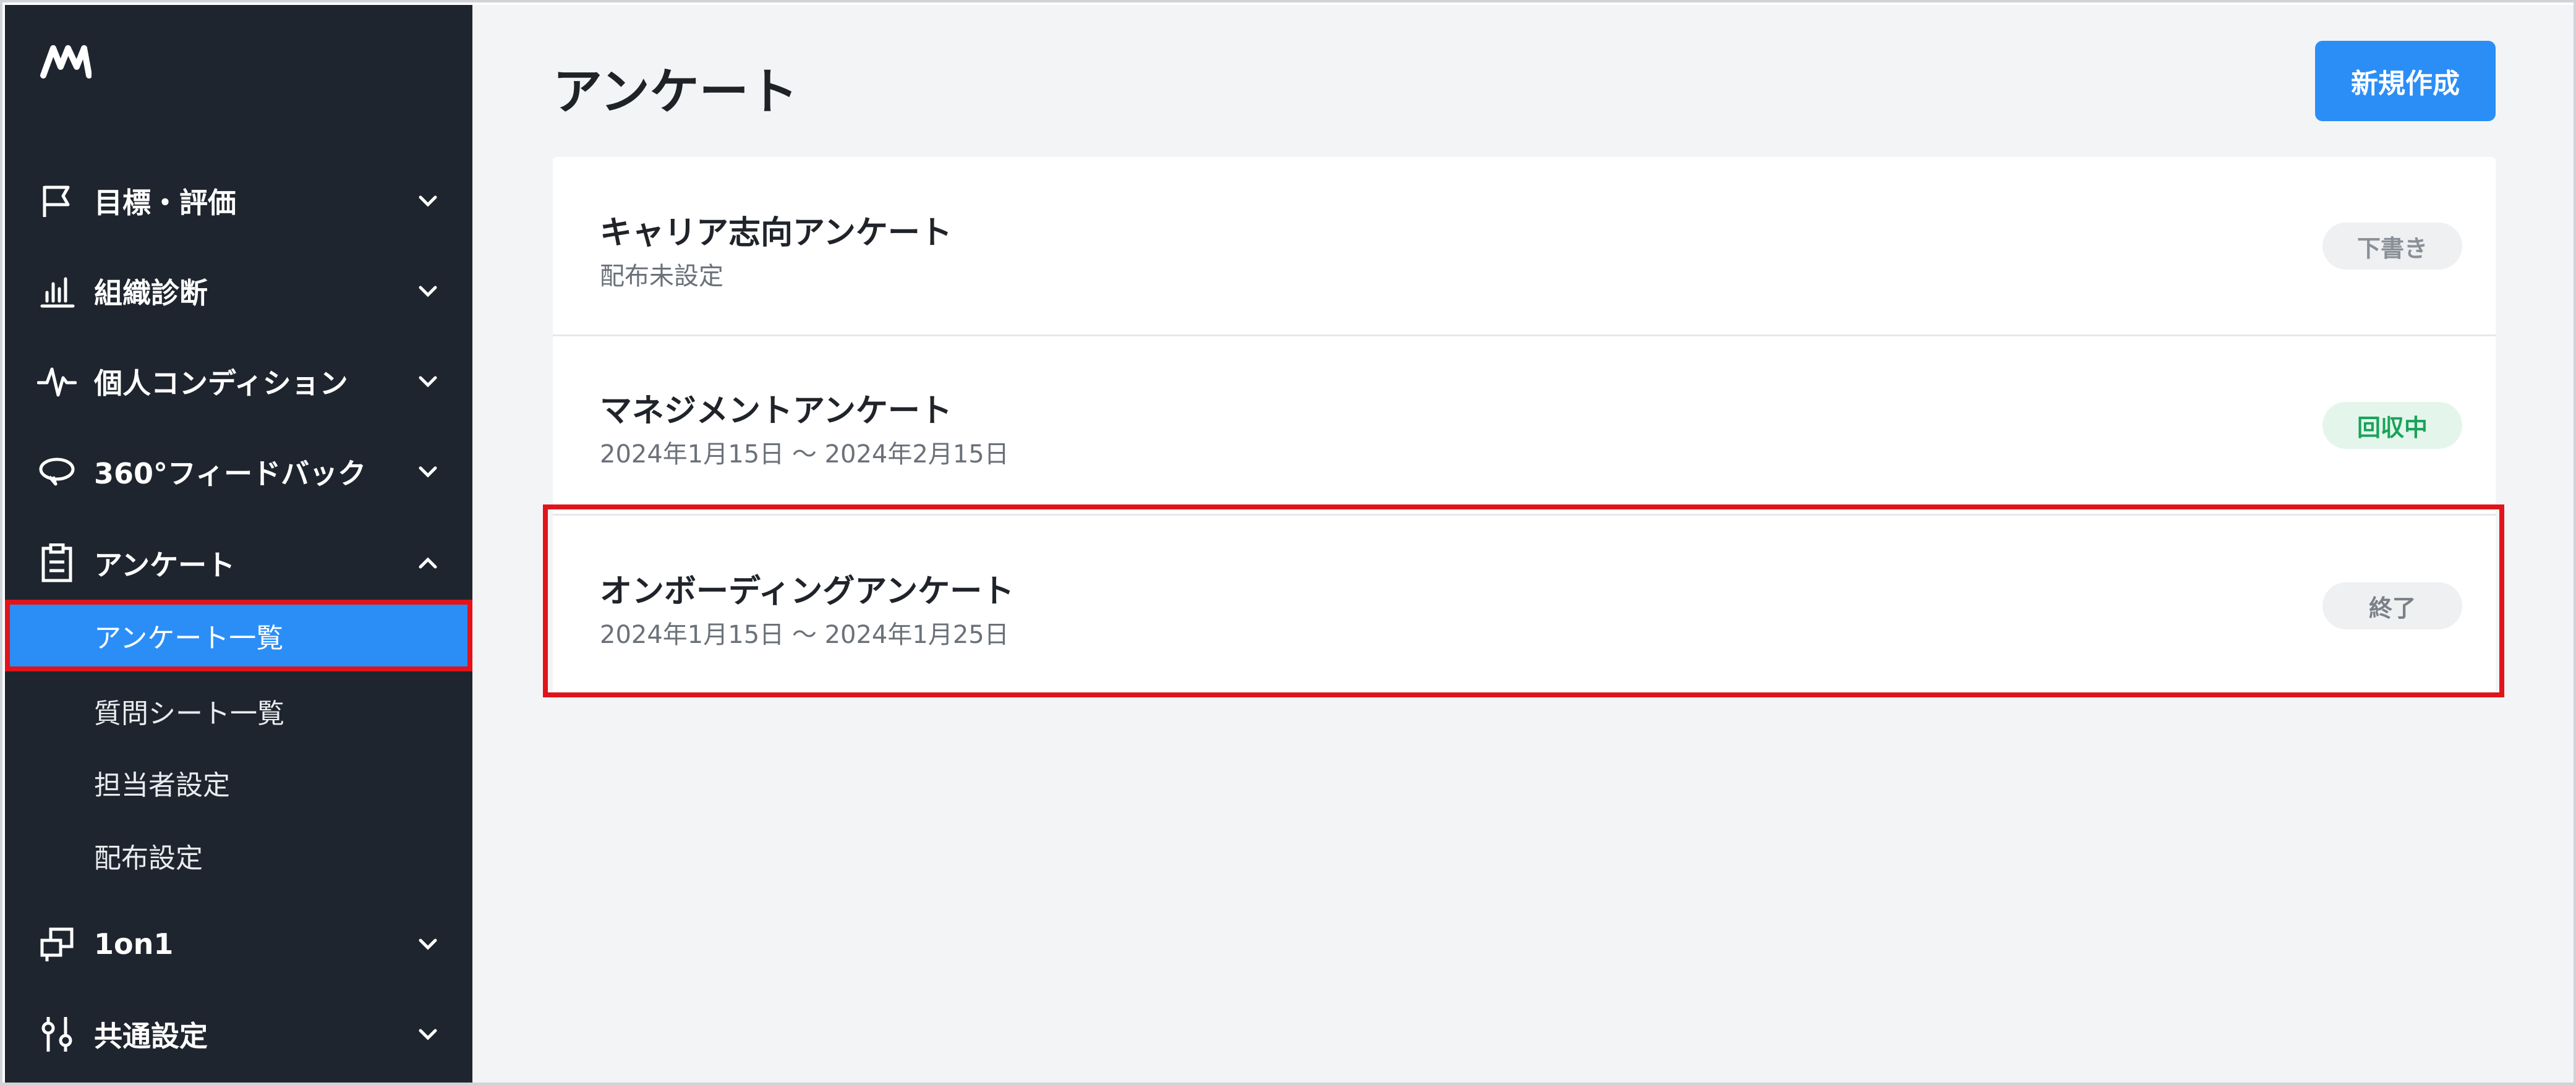 The width and height of the screenshot is (2576, 1085). I want to click on feedback-loop-icon, so click(57, 471).